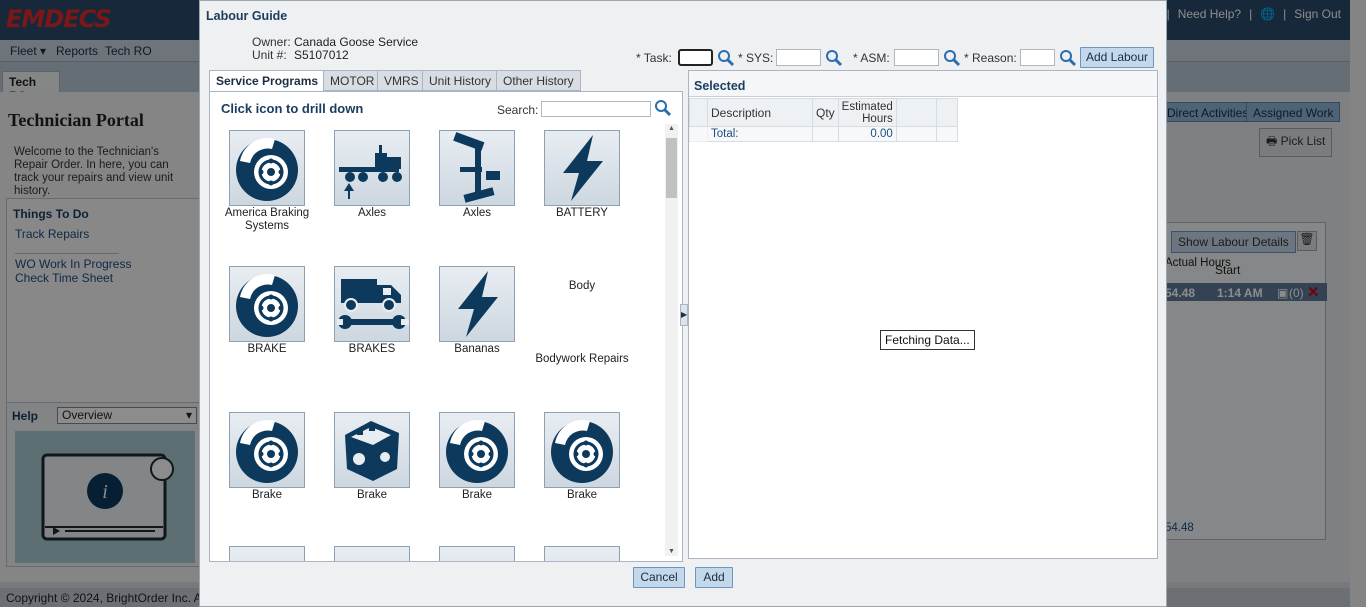 The width and height of the screenshot is (1366, 607). What do you see at coordinates (352, 80) in the screenshot?
I see `tab-motor: MOTOR` at bounding box center [352, 80].